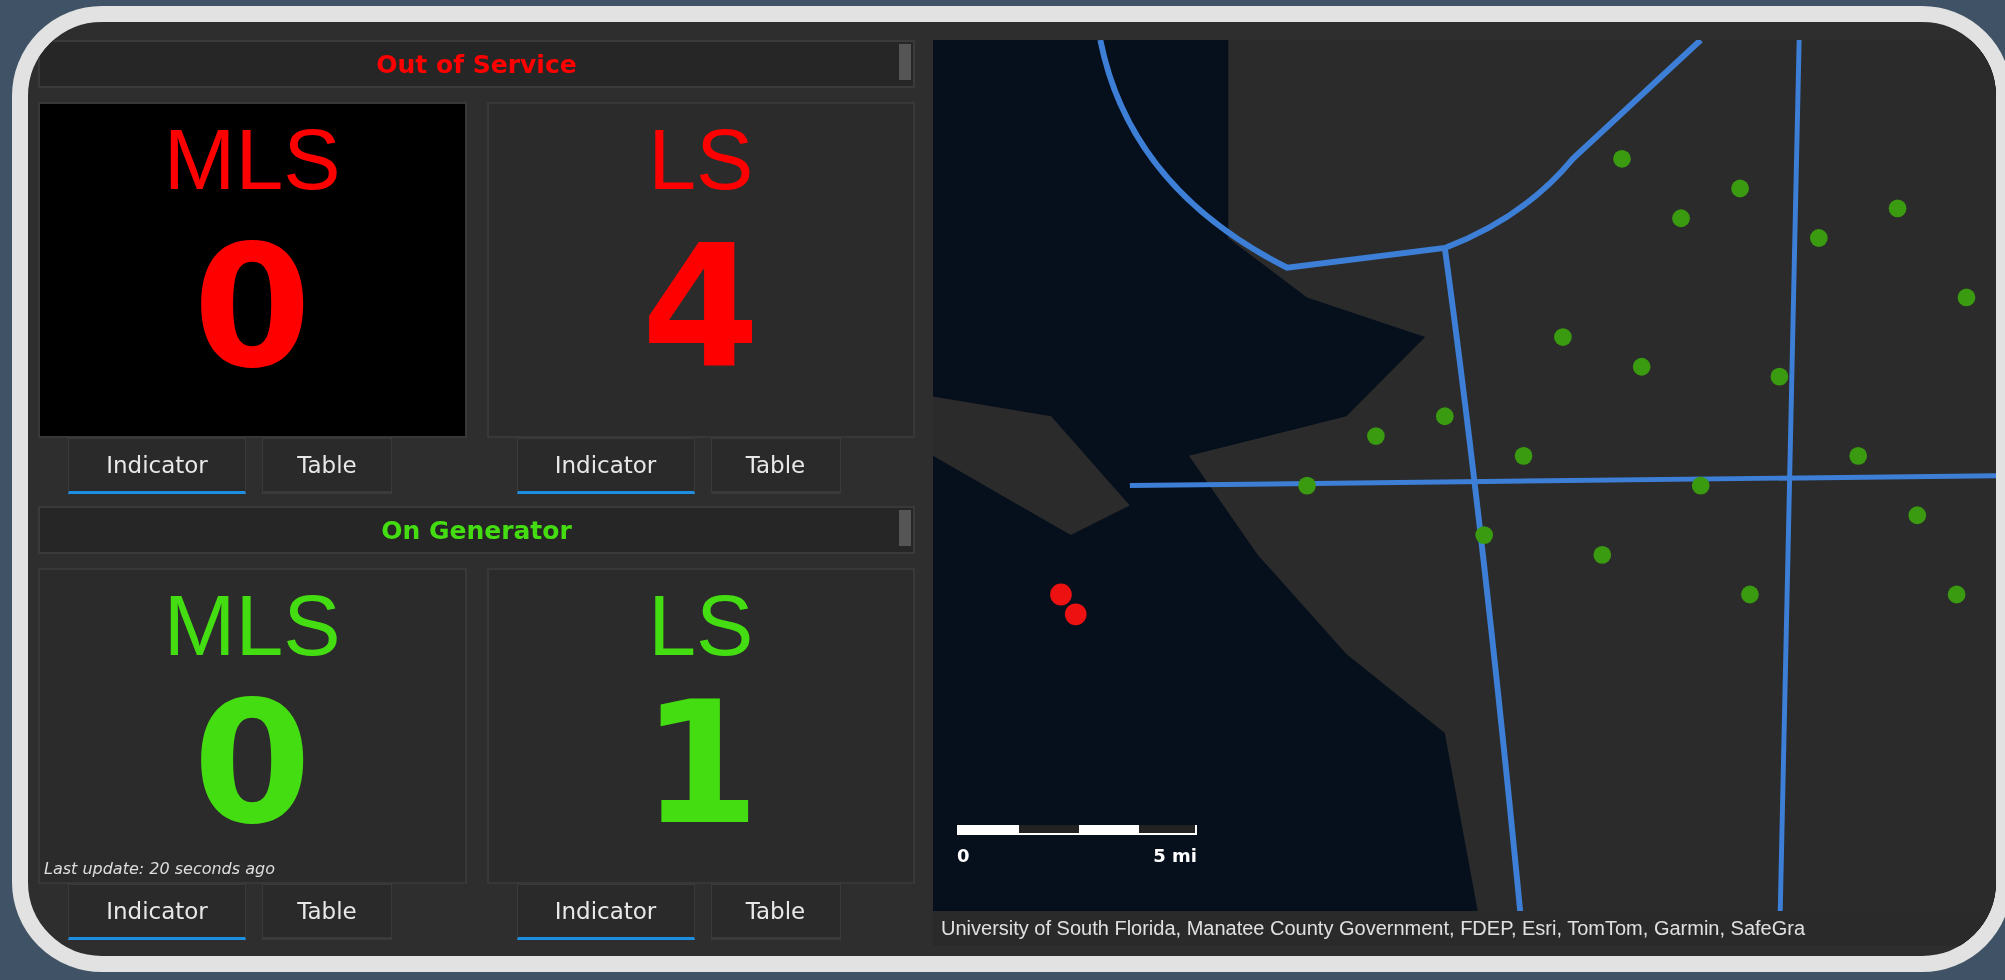 Image resolution: width=2005 pixels, height=980 pixels. What do you see at coordinates (476, 64) in the screenshot?
I see `section-title: Out of Service` at bounding box center [476, 64].